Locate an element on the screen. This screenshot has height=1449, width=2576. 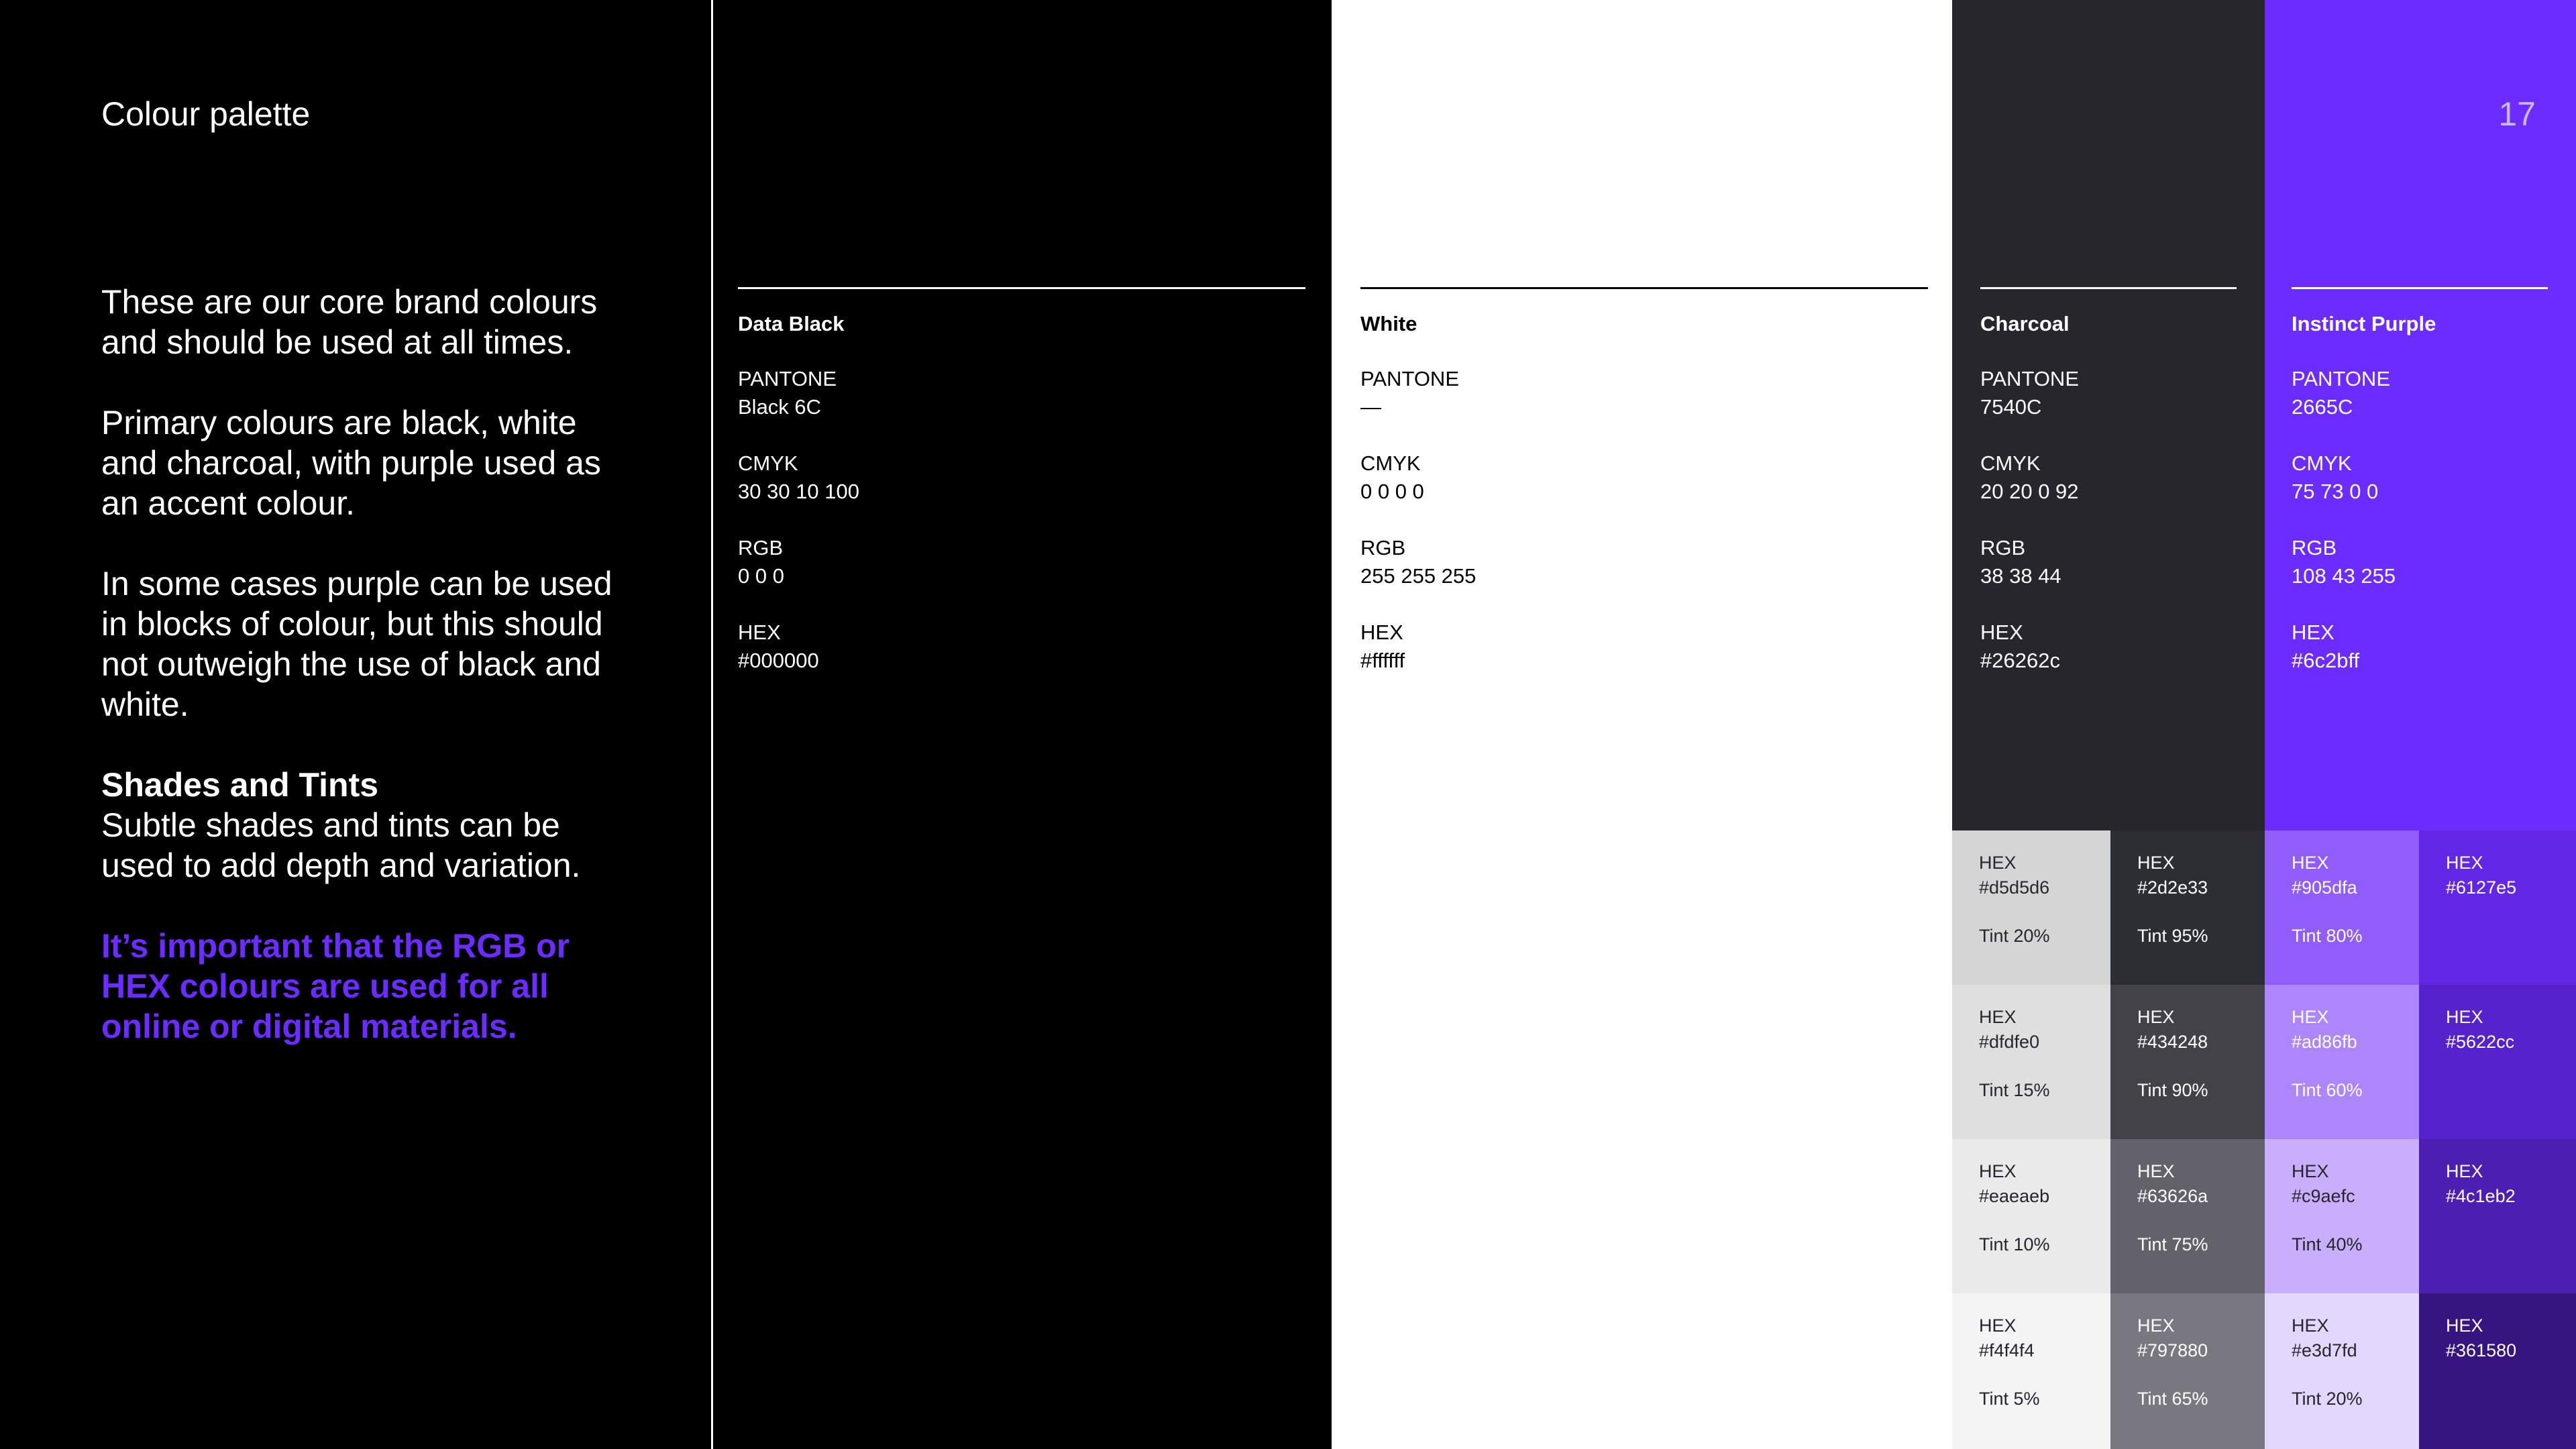
swatch-hex-value: #d5d5d6 is located at coordinates (2014, 887).